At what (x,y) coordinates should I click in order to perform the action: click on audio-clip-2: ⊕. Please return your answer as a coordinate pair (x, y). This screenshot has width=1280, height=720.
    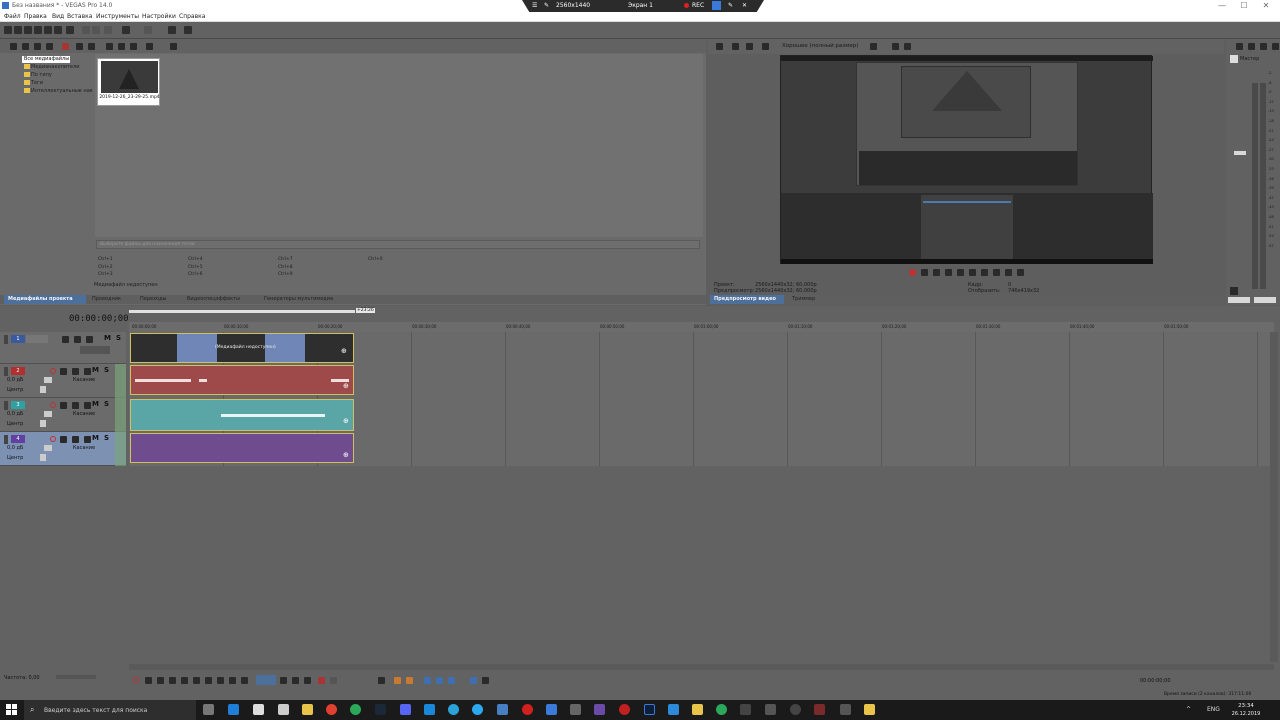
    Looking at the image, I should click on (242, 380).